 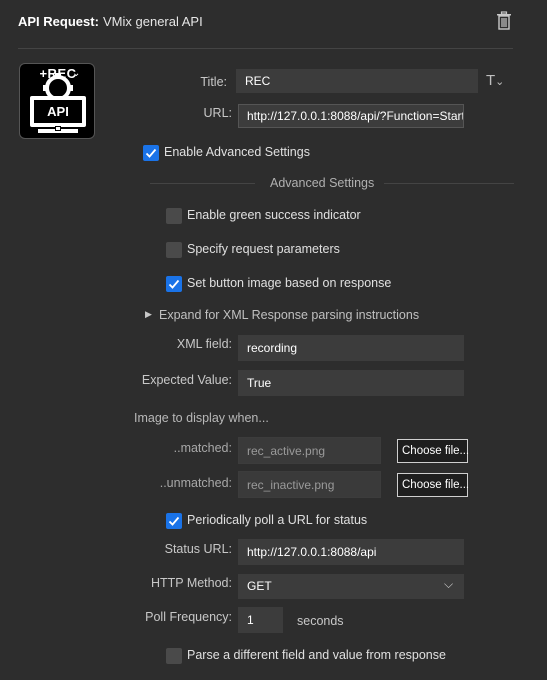 What do you see at coordinates (186, 380) in the screenshot?
I see `expected-value-label: Expected Value:` at bounding box center [186, 380].